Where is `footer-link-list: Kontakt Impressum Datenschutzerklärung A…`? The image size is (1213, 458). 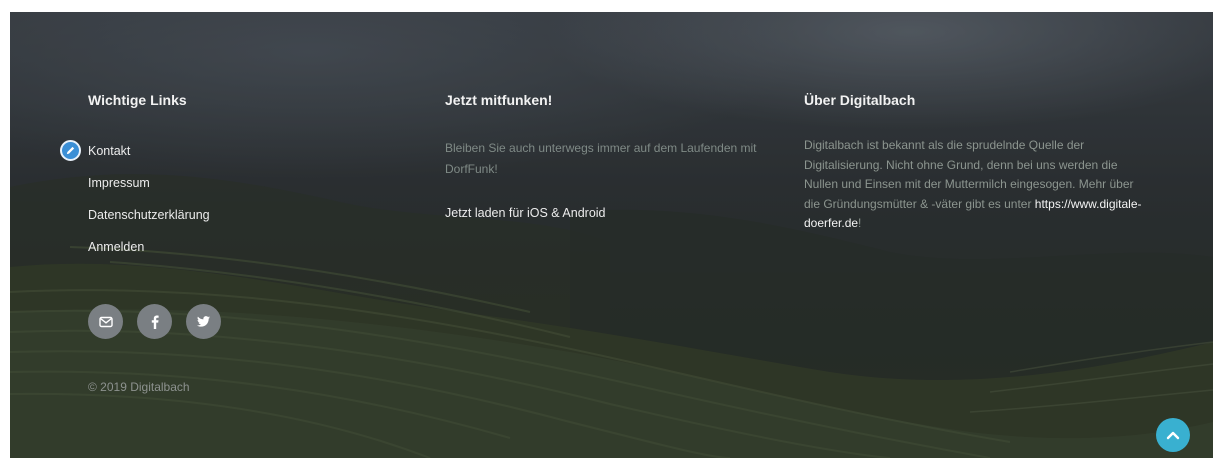 footer-link-list: Kontakt Impressum Datenschutzerklärung A… is located at coordinates (135, 205).